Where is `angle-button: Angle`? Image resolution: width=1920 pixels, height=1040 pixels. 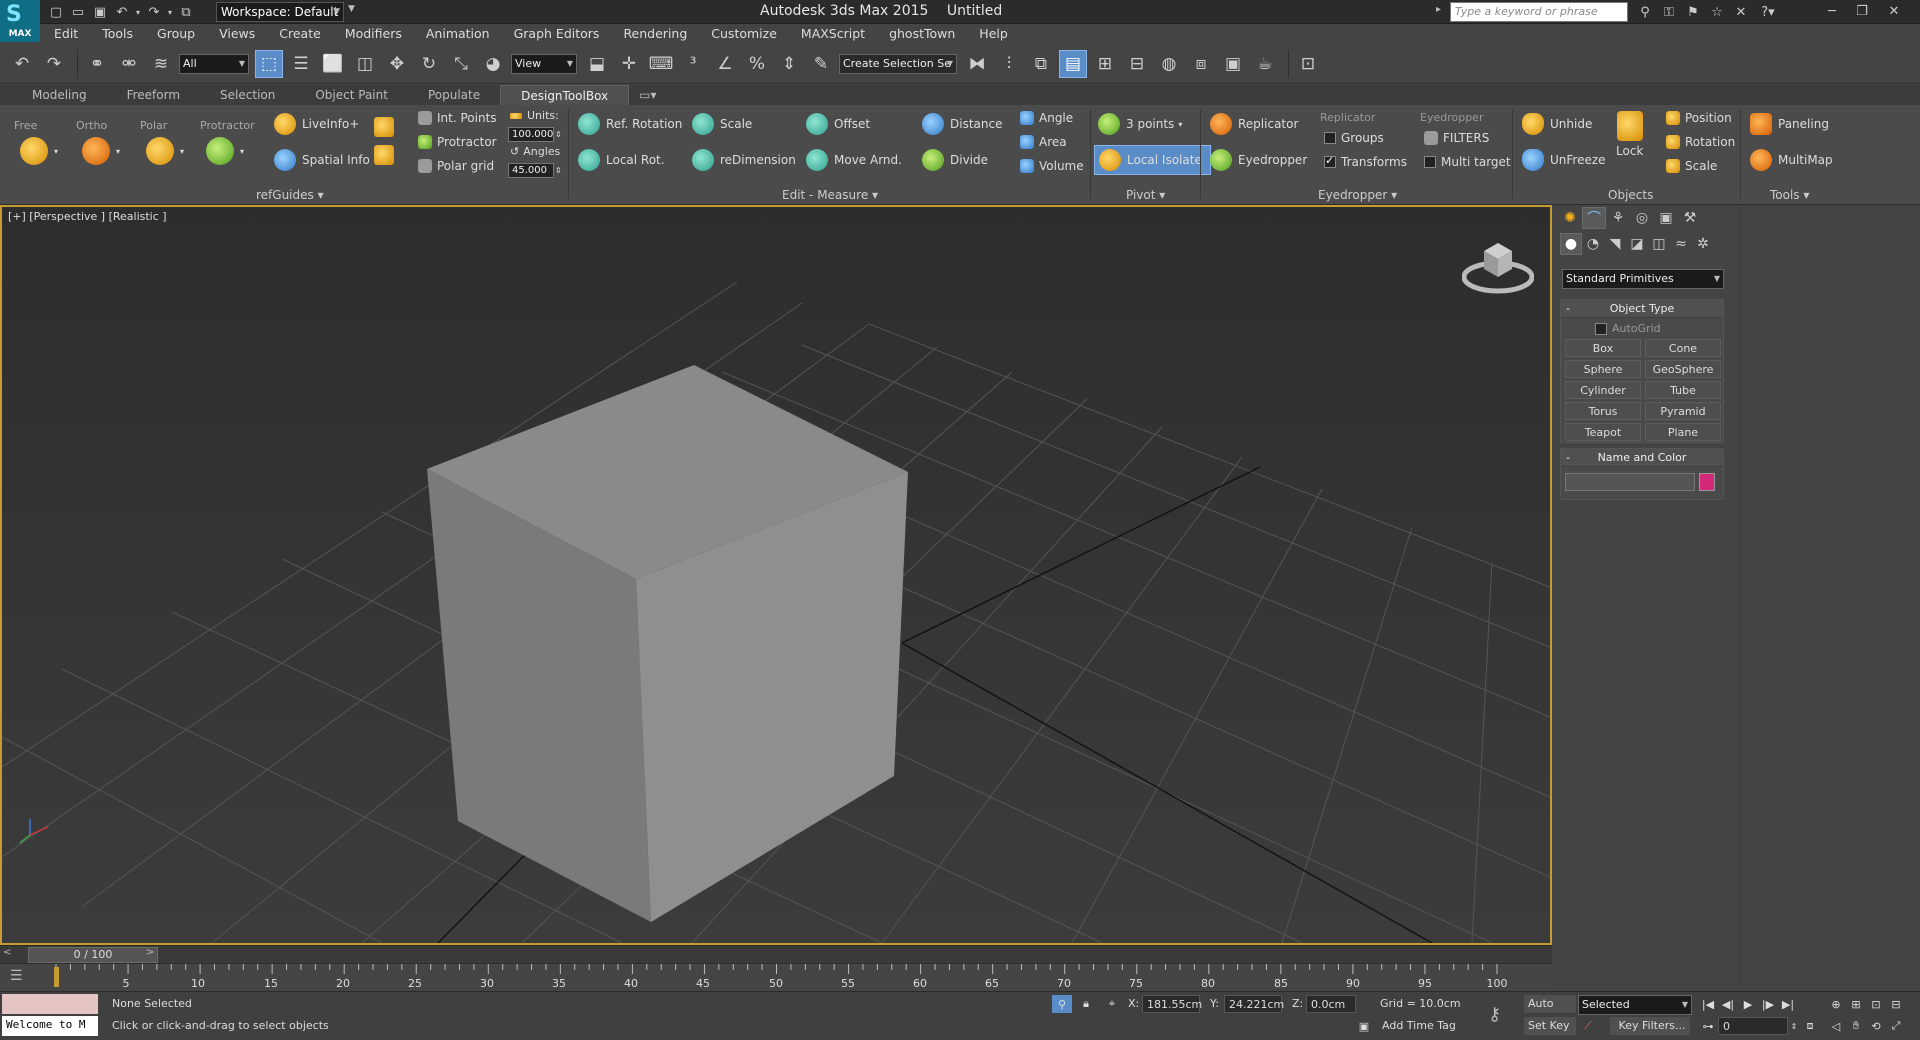
angle-button: Angle is located at coordinates (1046, 118).